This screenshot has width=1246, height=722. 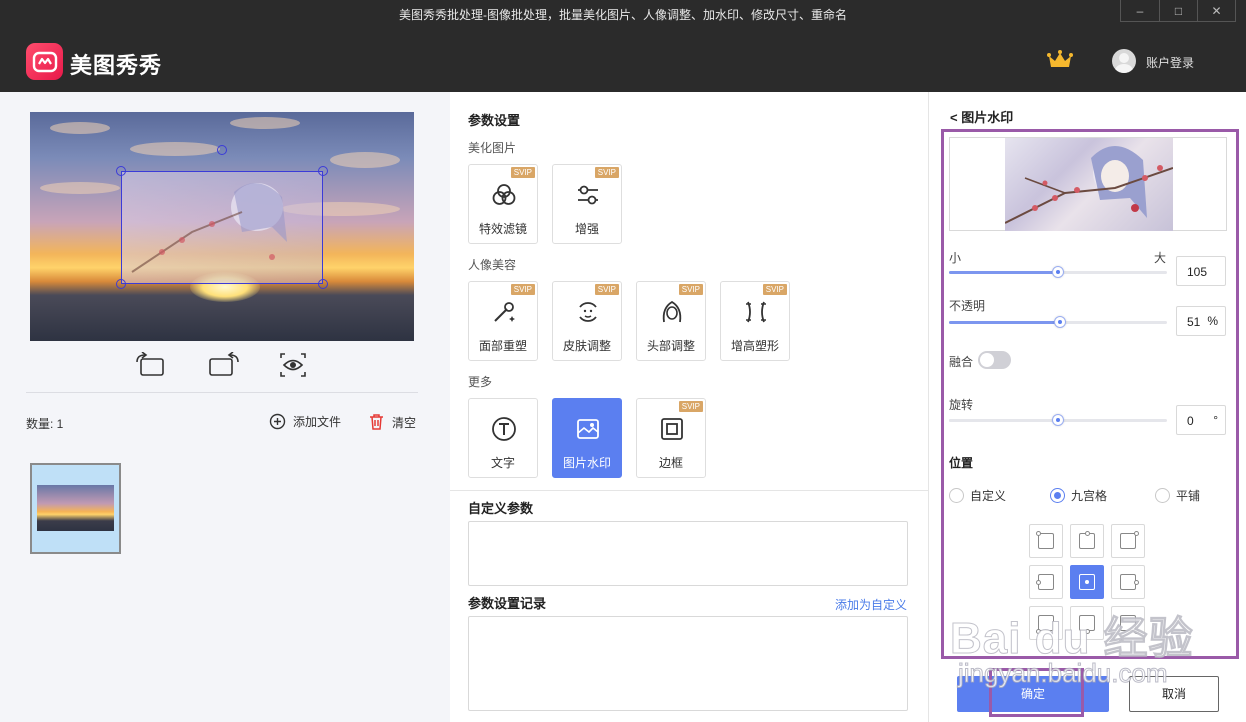 I want to click on resize-handle-bl, so click(x=121, y=284).